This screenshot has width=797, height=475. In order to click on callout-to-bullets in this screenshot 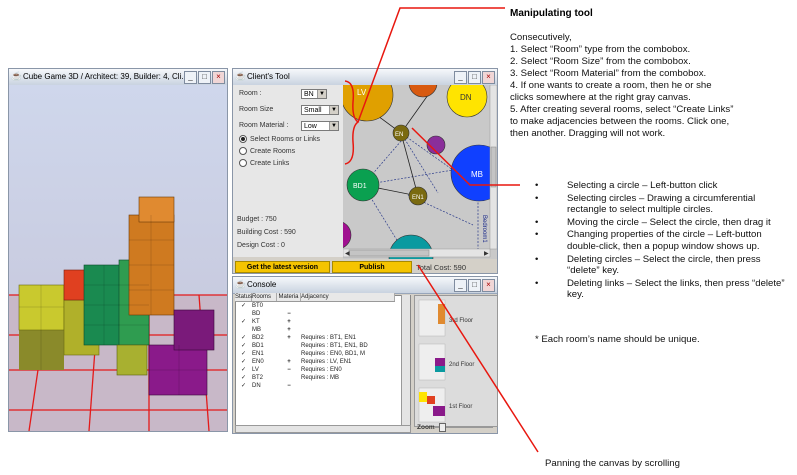, I will do `click(465, 156)`.